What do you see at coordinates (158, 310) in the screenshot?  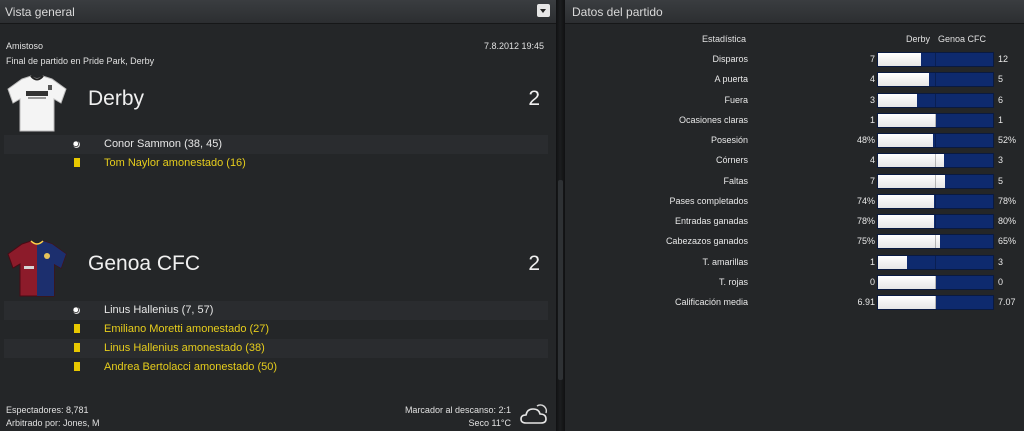 I see `event-text: Linus Hallenius (7, 57)` at bounding box center [158, 310].